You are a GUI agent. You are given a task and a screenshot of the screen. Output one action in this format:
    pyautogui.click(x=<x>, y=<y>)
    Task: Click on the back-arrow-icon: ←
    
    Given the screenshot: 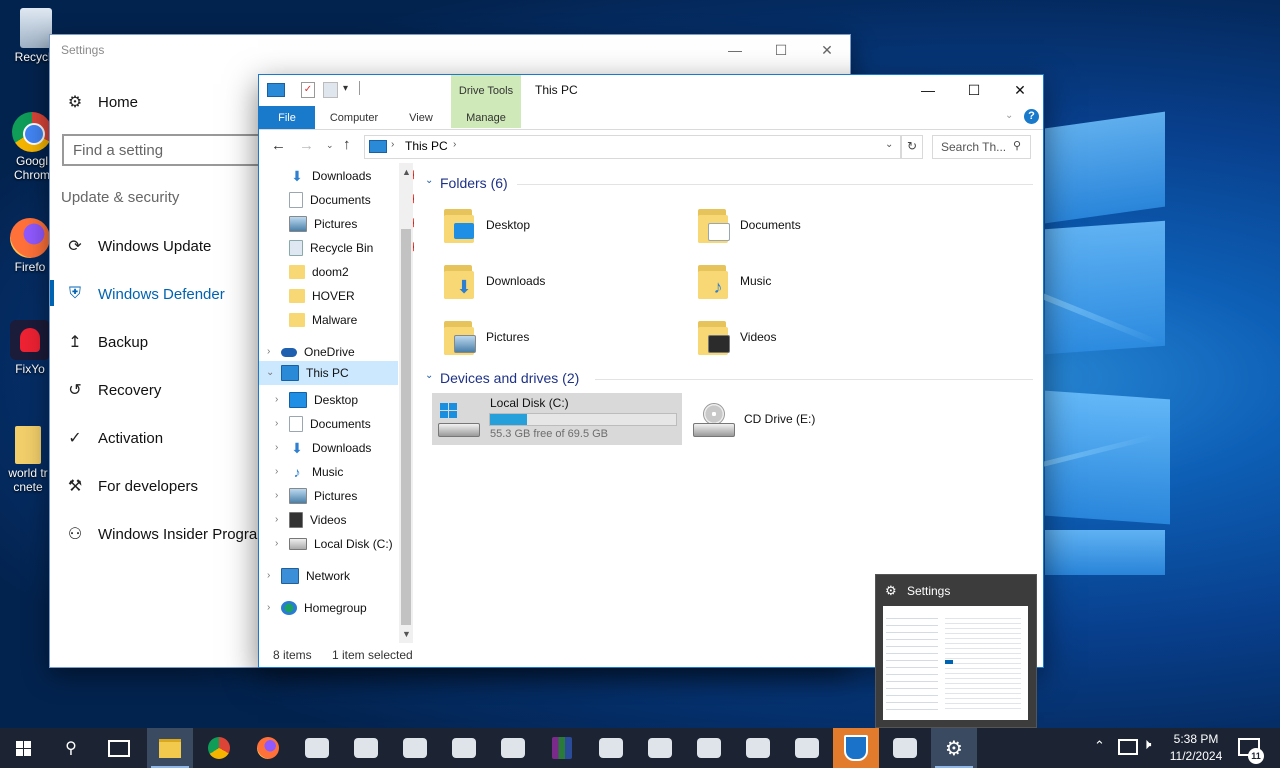 What is the action you would take?
    pyautogui.click(x=278, y=145)
    